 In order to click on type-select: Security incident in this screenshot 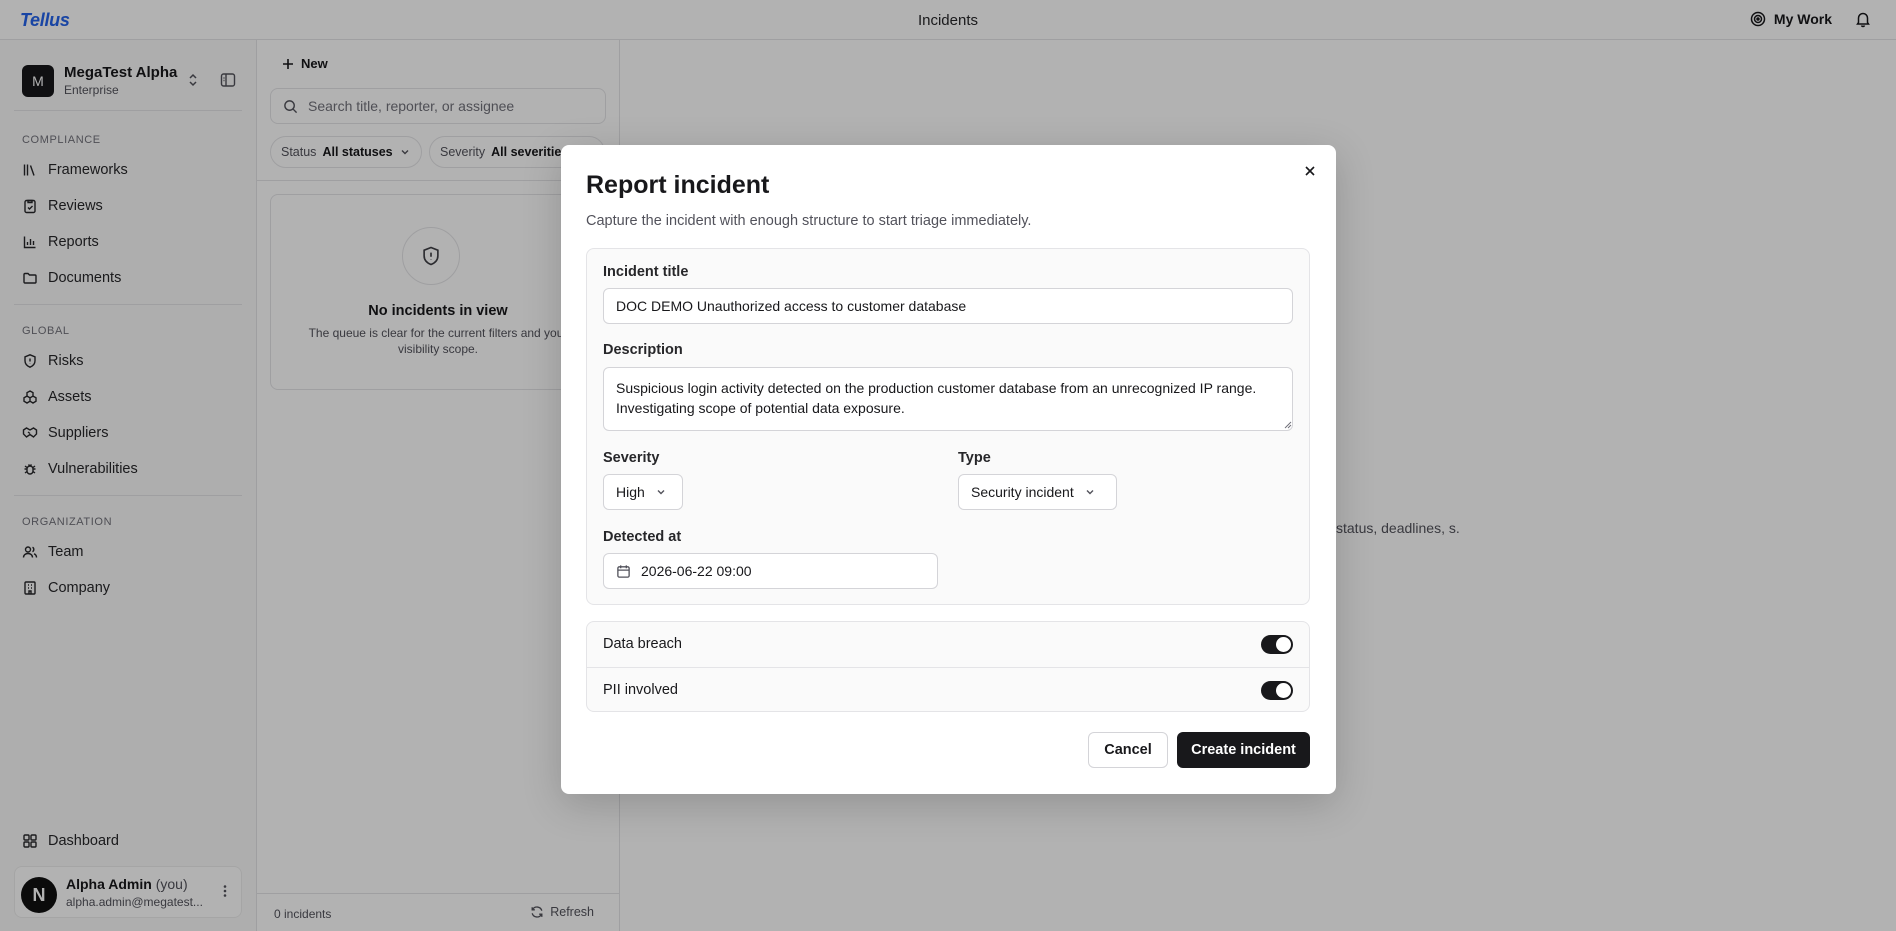, I will do `click(1037, 492)`.